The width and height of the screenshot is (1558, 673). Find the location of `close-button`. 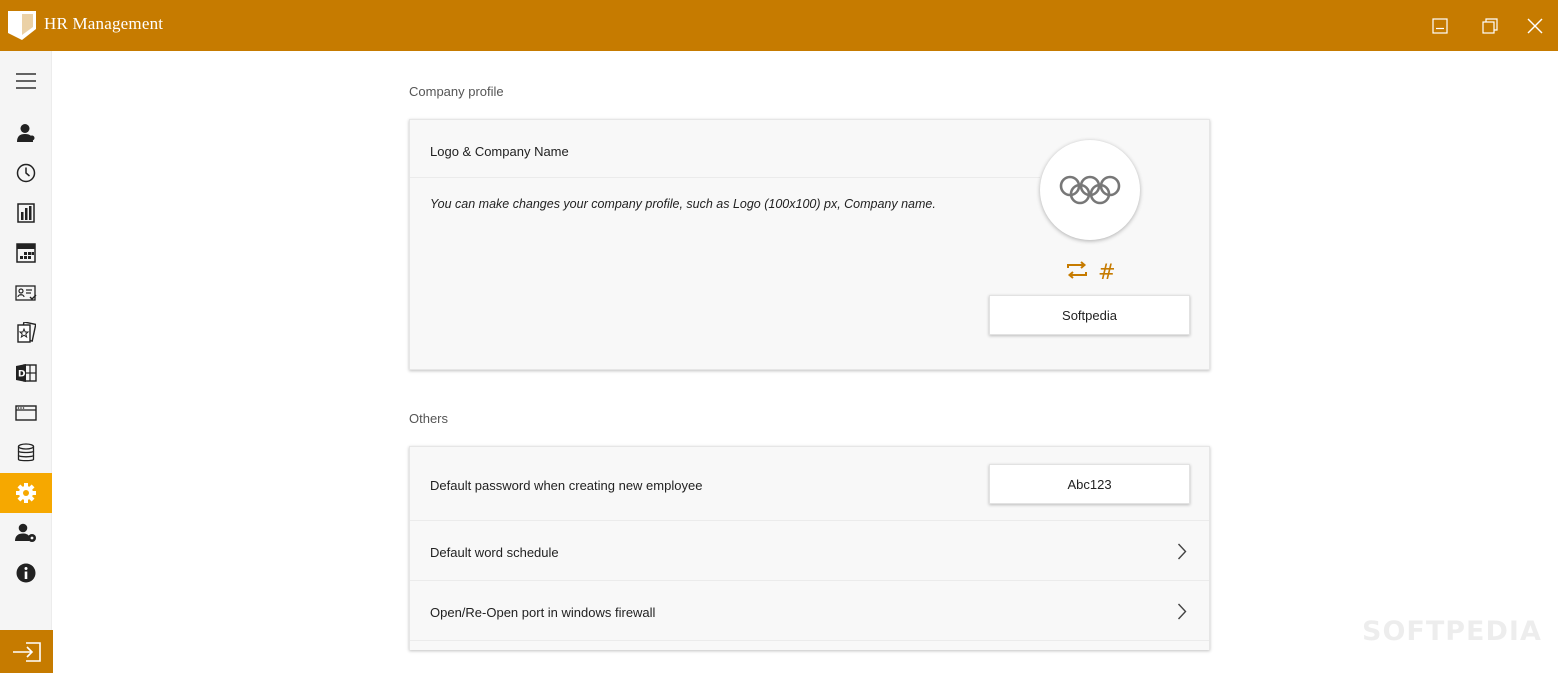

close-button is located at coordinates (1535, 26).